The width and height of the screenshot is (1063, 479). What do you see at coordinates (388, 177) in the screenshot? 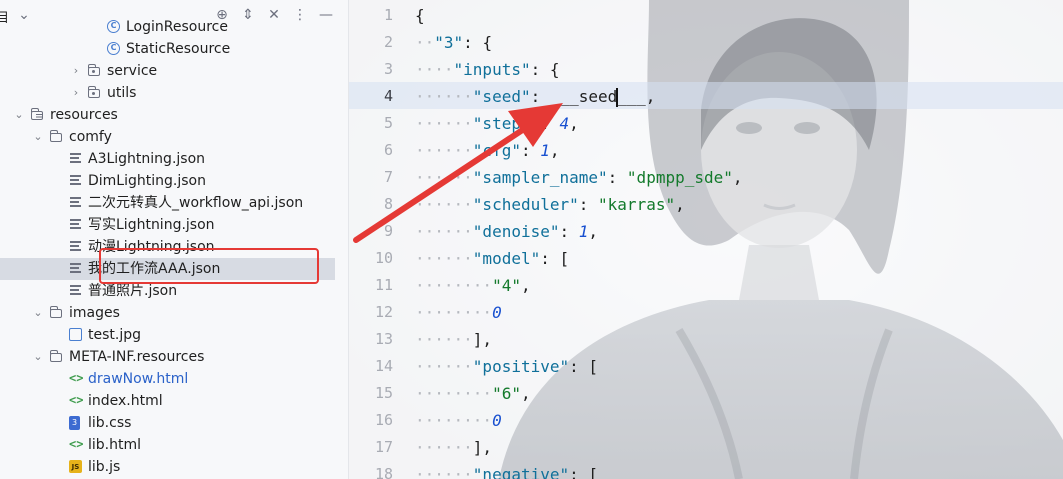
I see `line-number: 7` at bounding box center [388, 177].